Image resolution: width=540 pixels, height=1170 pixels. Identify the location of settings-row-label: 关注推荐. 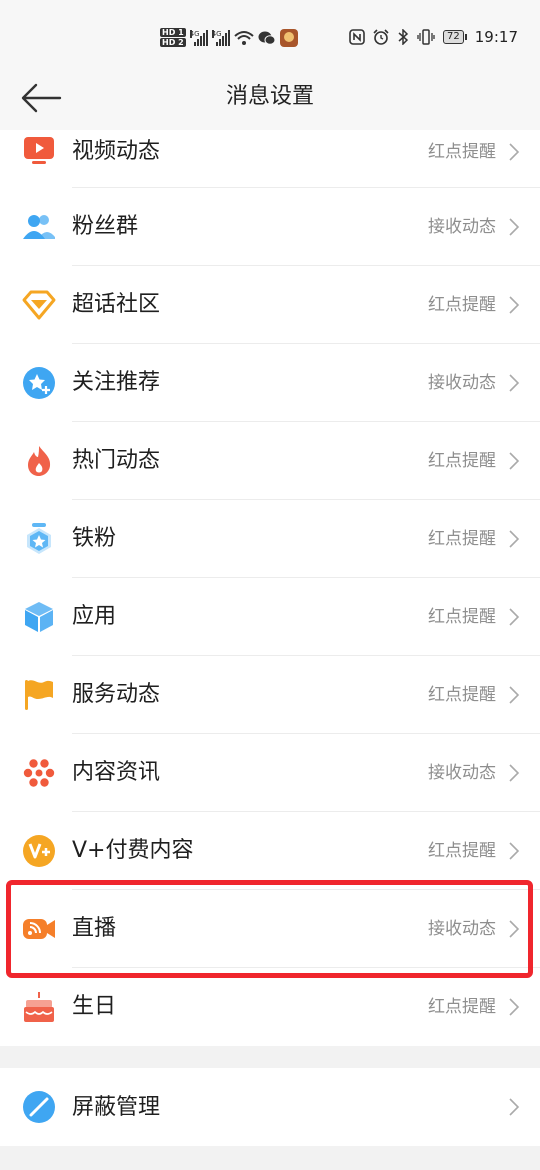
(116, 382).